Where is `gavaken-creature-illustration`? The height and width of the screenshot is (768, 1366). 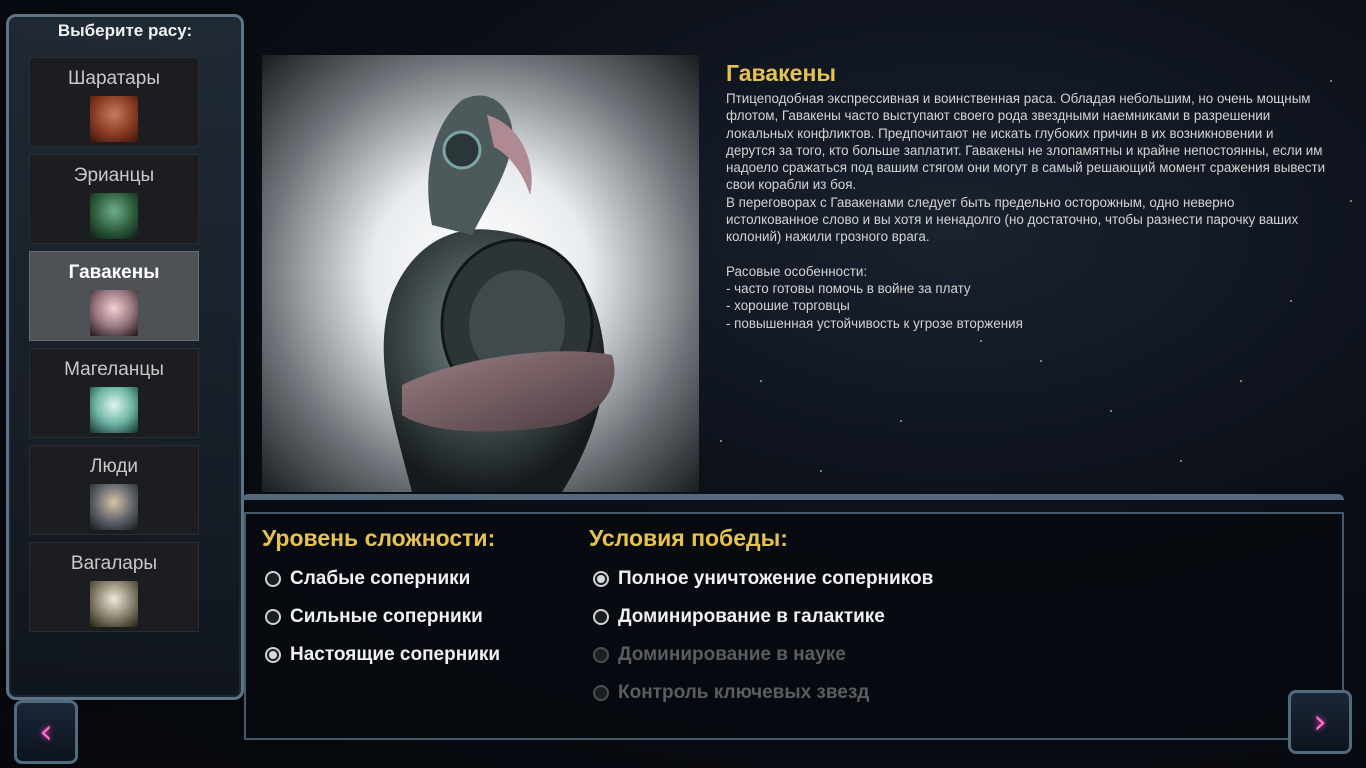 gavaken-creature-illustration is located at coordinates (499, 293).